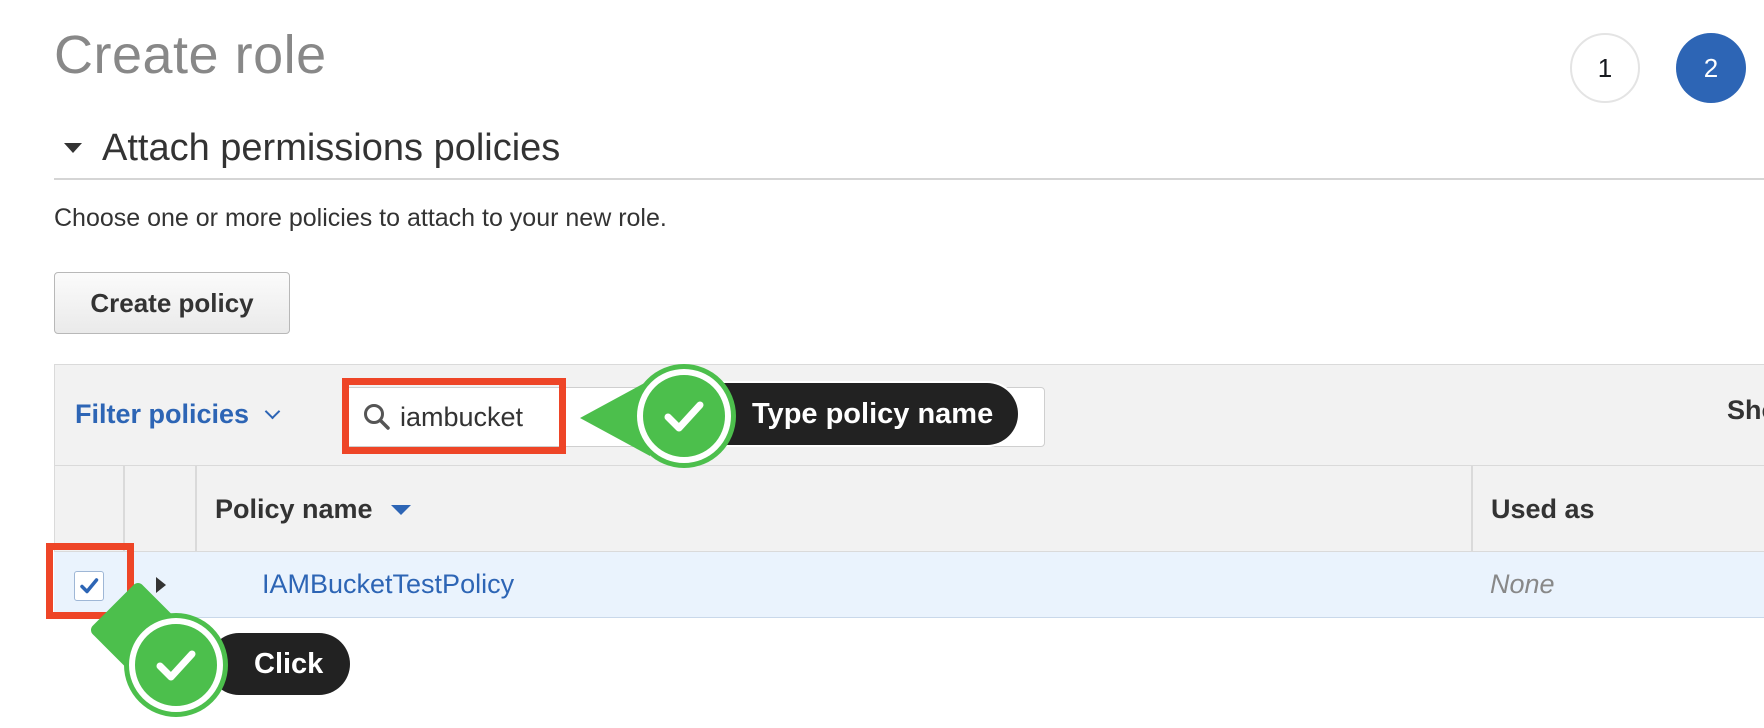 The image size is (1764, 728). What do you see at coordinates (331, 147) in the screenshot?
I see `section-title: Attach permissions policies` at bounding box center [331, 147].